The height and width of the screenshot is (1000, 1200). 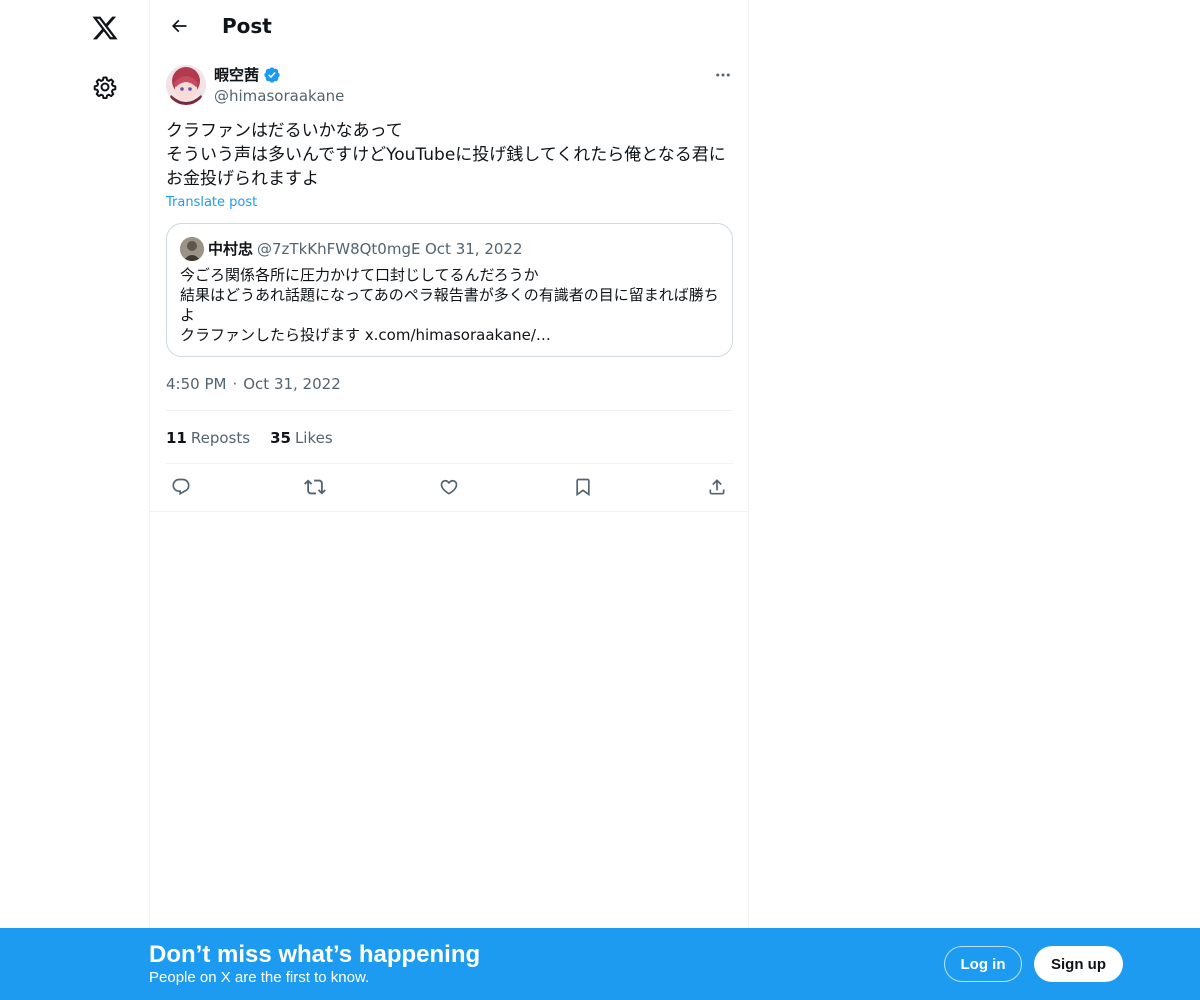 What do you see at coordinates (247, 26) in the screenshot?
I see `page-title: Post` at bounding box center [247, 26].